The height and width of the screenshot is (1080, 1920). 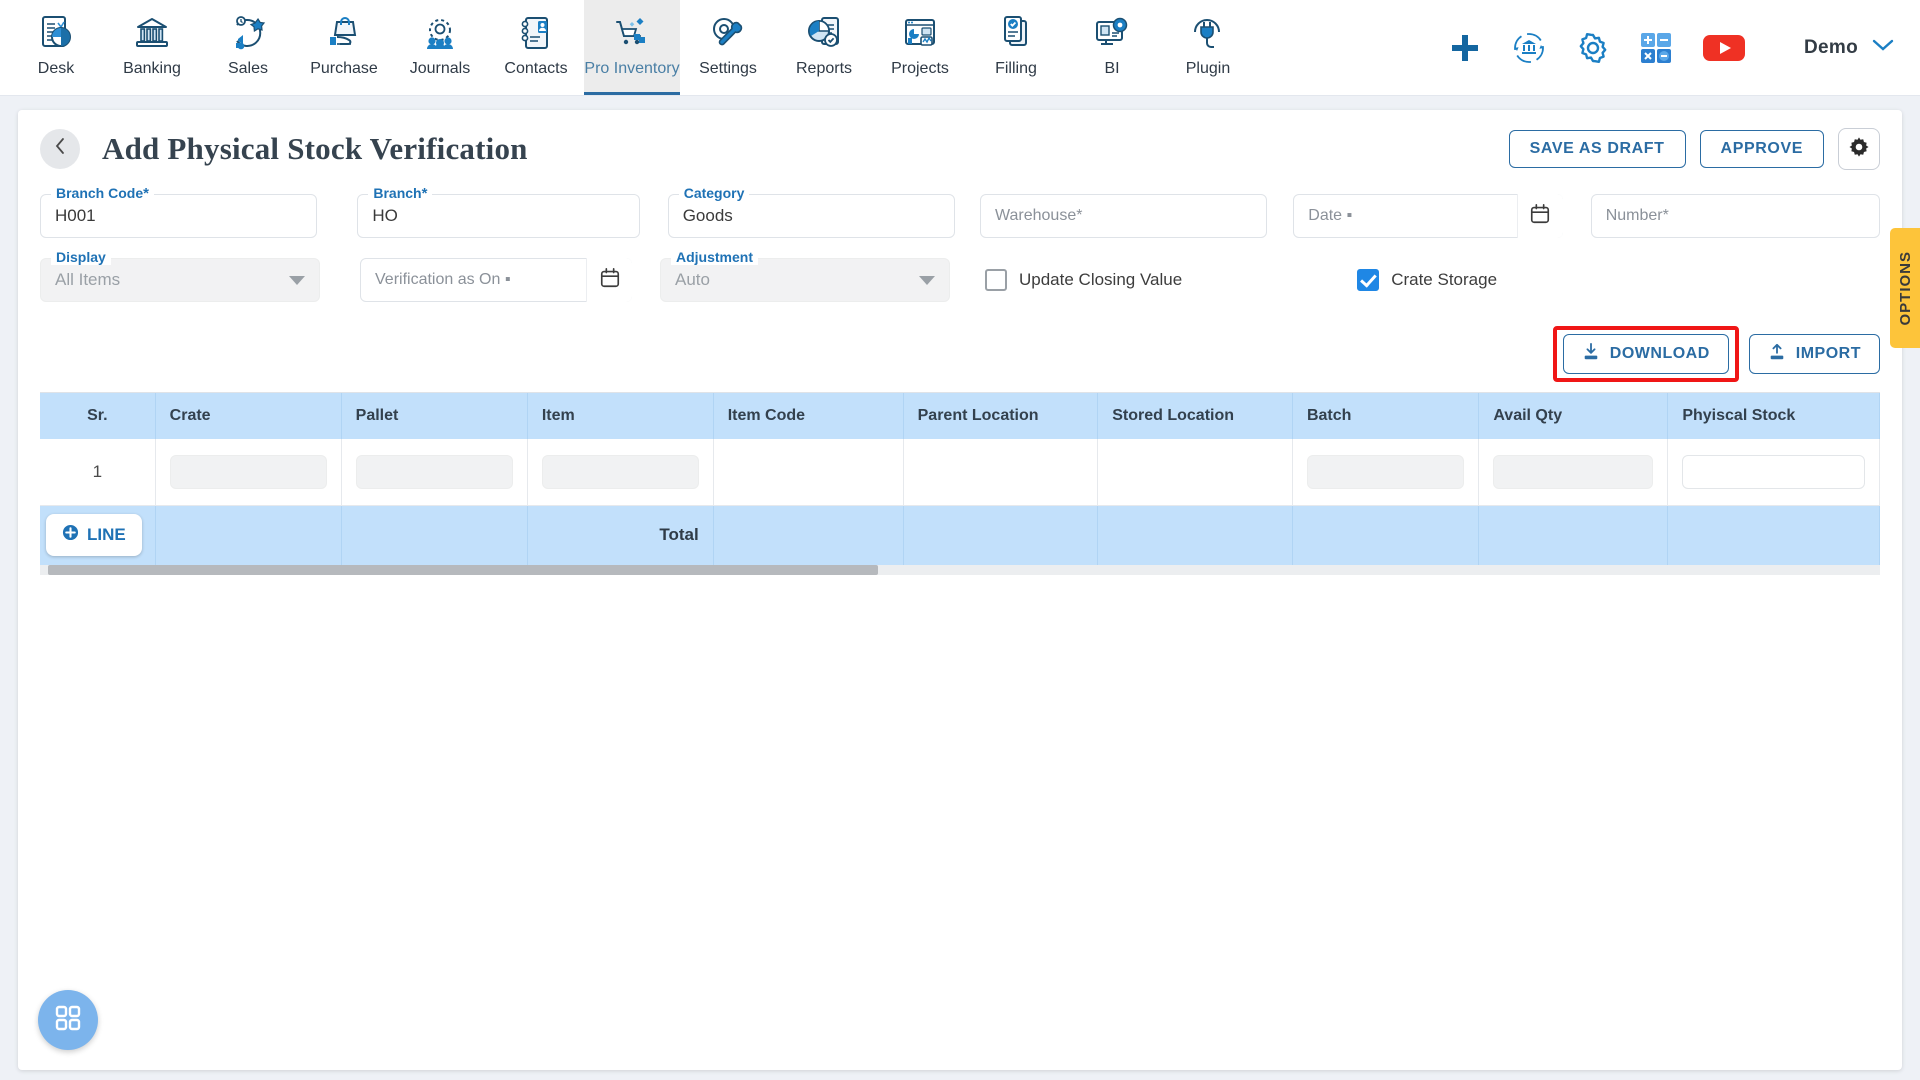 I want to click on warehouse-input: Warehouse*, so click(x=1038, y=216).